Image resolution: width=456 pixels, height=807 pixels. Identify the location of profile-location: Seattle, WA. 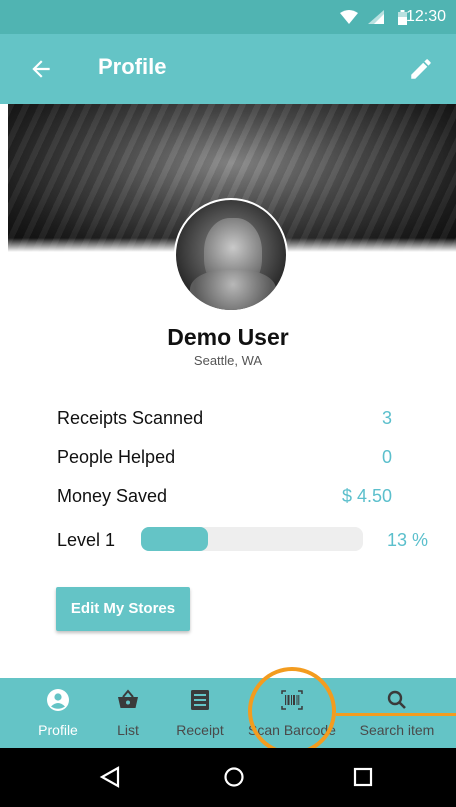
(228, 360).